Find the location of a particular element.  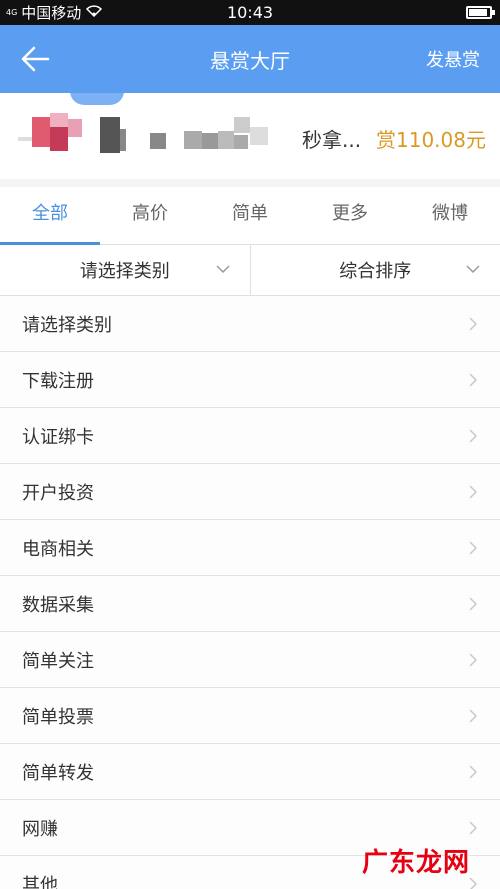

list-item-label: 认证绑卡 is located at coordinates (58, 437).